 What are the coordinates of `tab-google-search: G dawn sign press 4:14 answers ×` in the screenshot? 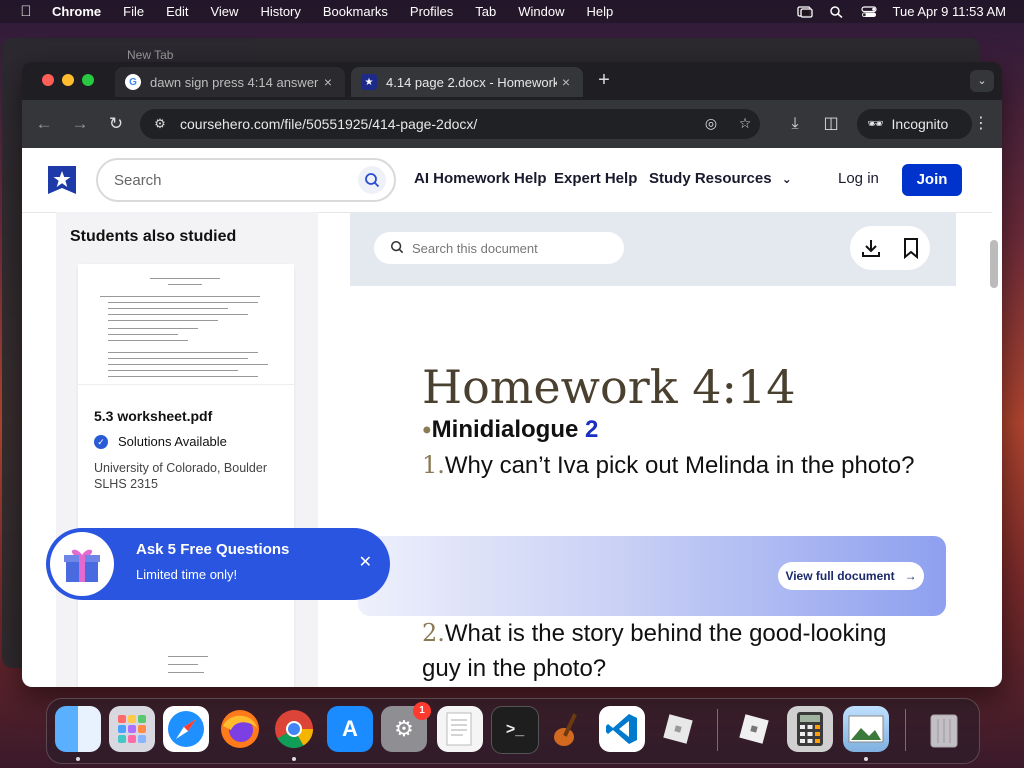 It's located at (230, 82).